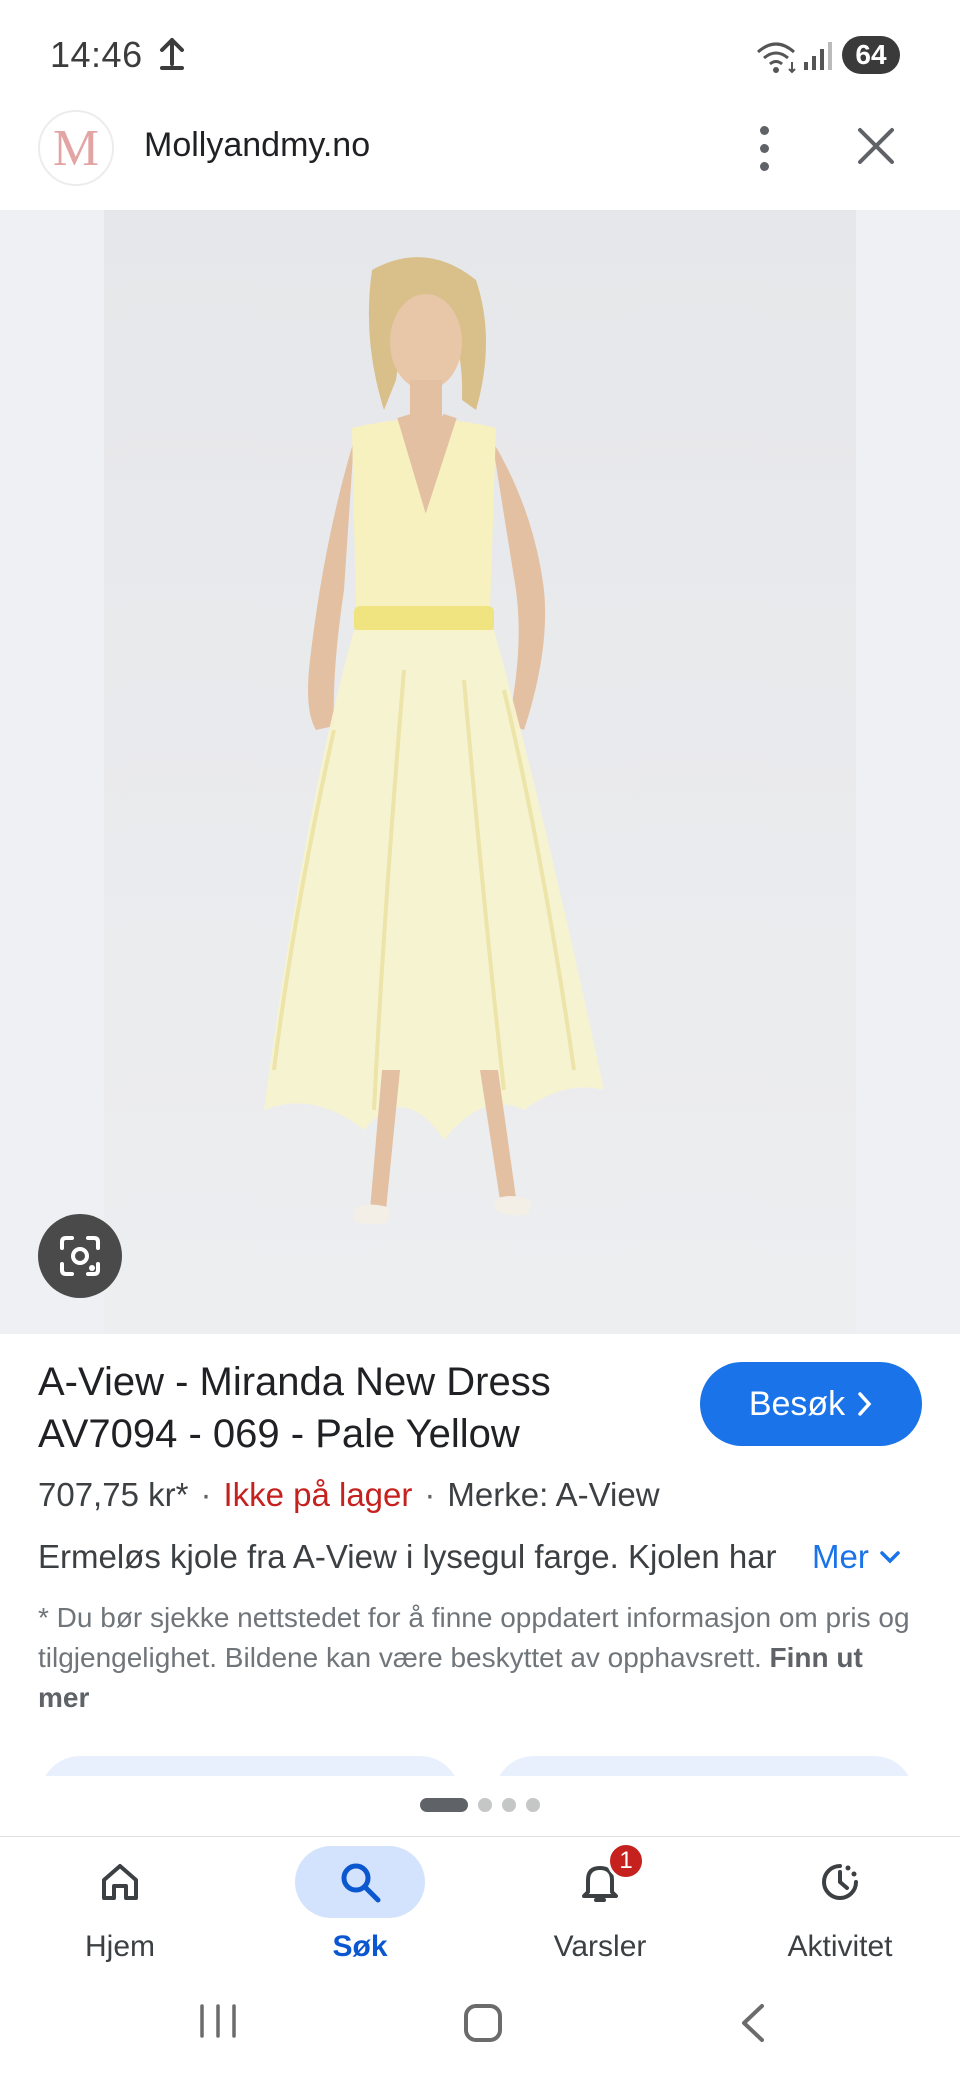 The height and width of the screenshot is (2080, 960). What do you see at coordinates (840, 1556) in the screenshot?
I see `more-link-label: Mer` at bounding box center [840, 1556].